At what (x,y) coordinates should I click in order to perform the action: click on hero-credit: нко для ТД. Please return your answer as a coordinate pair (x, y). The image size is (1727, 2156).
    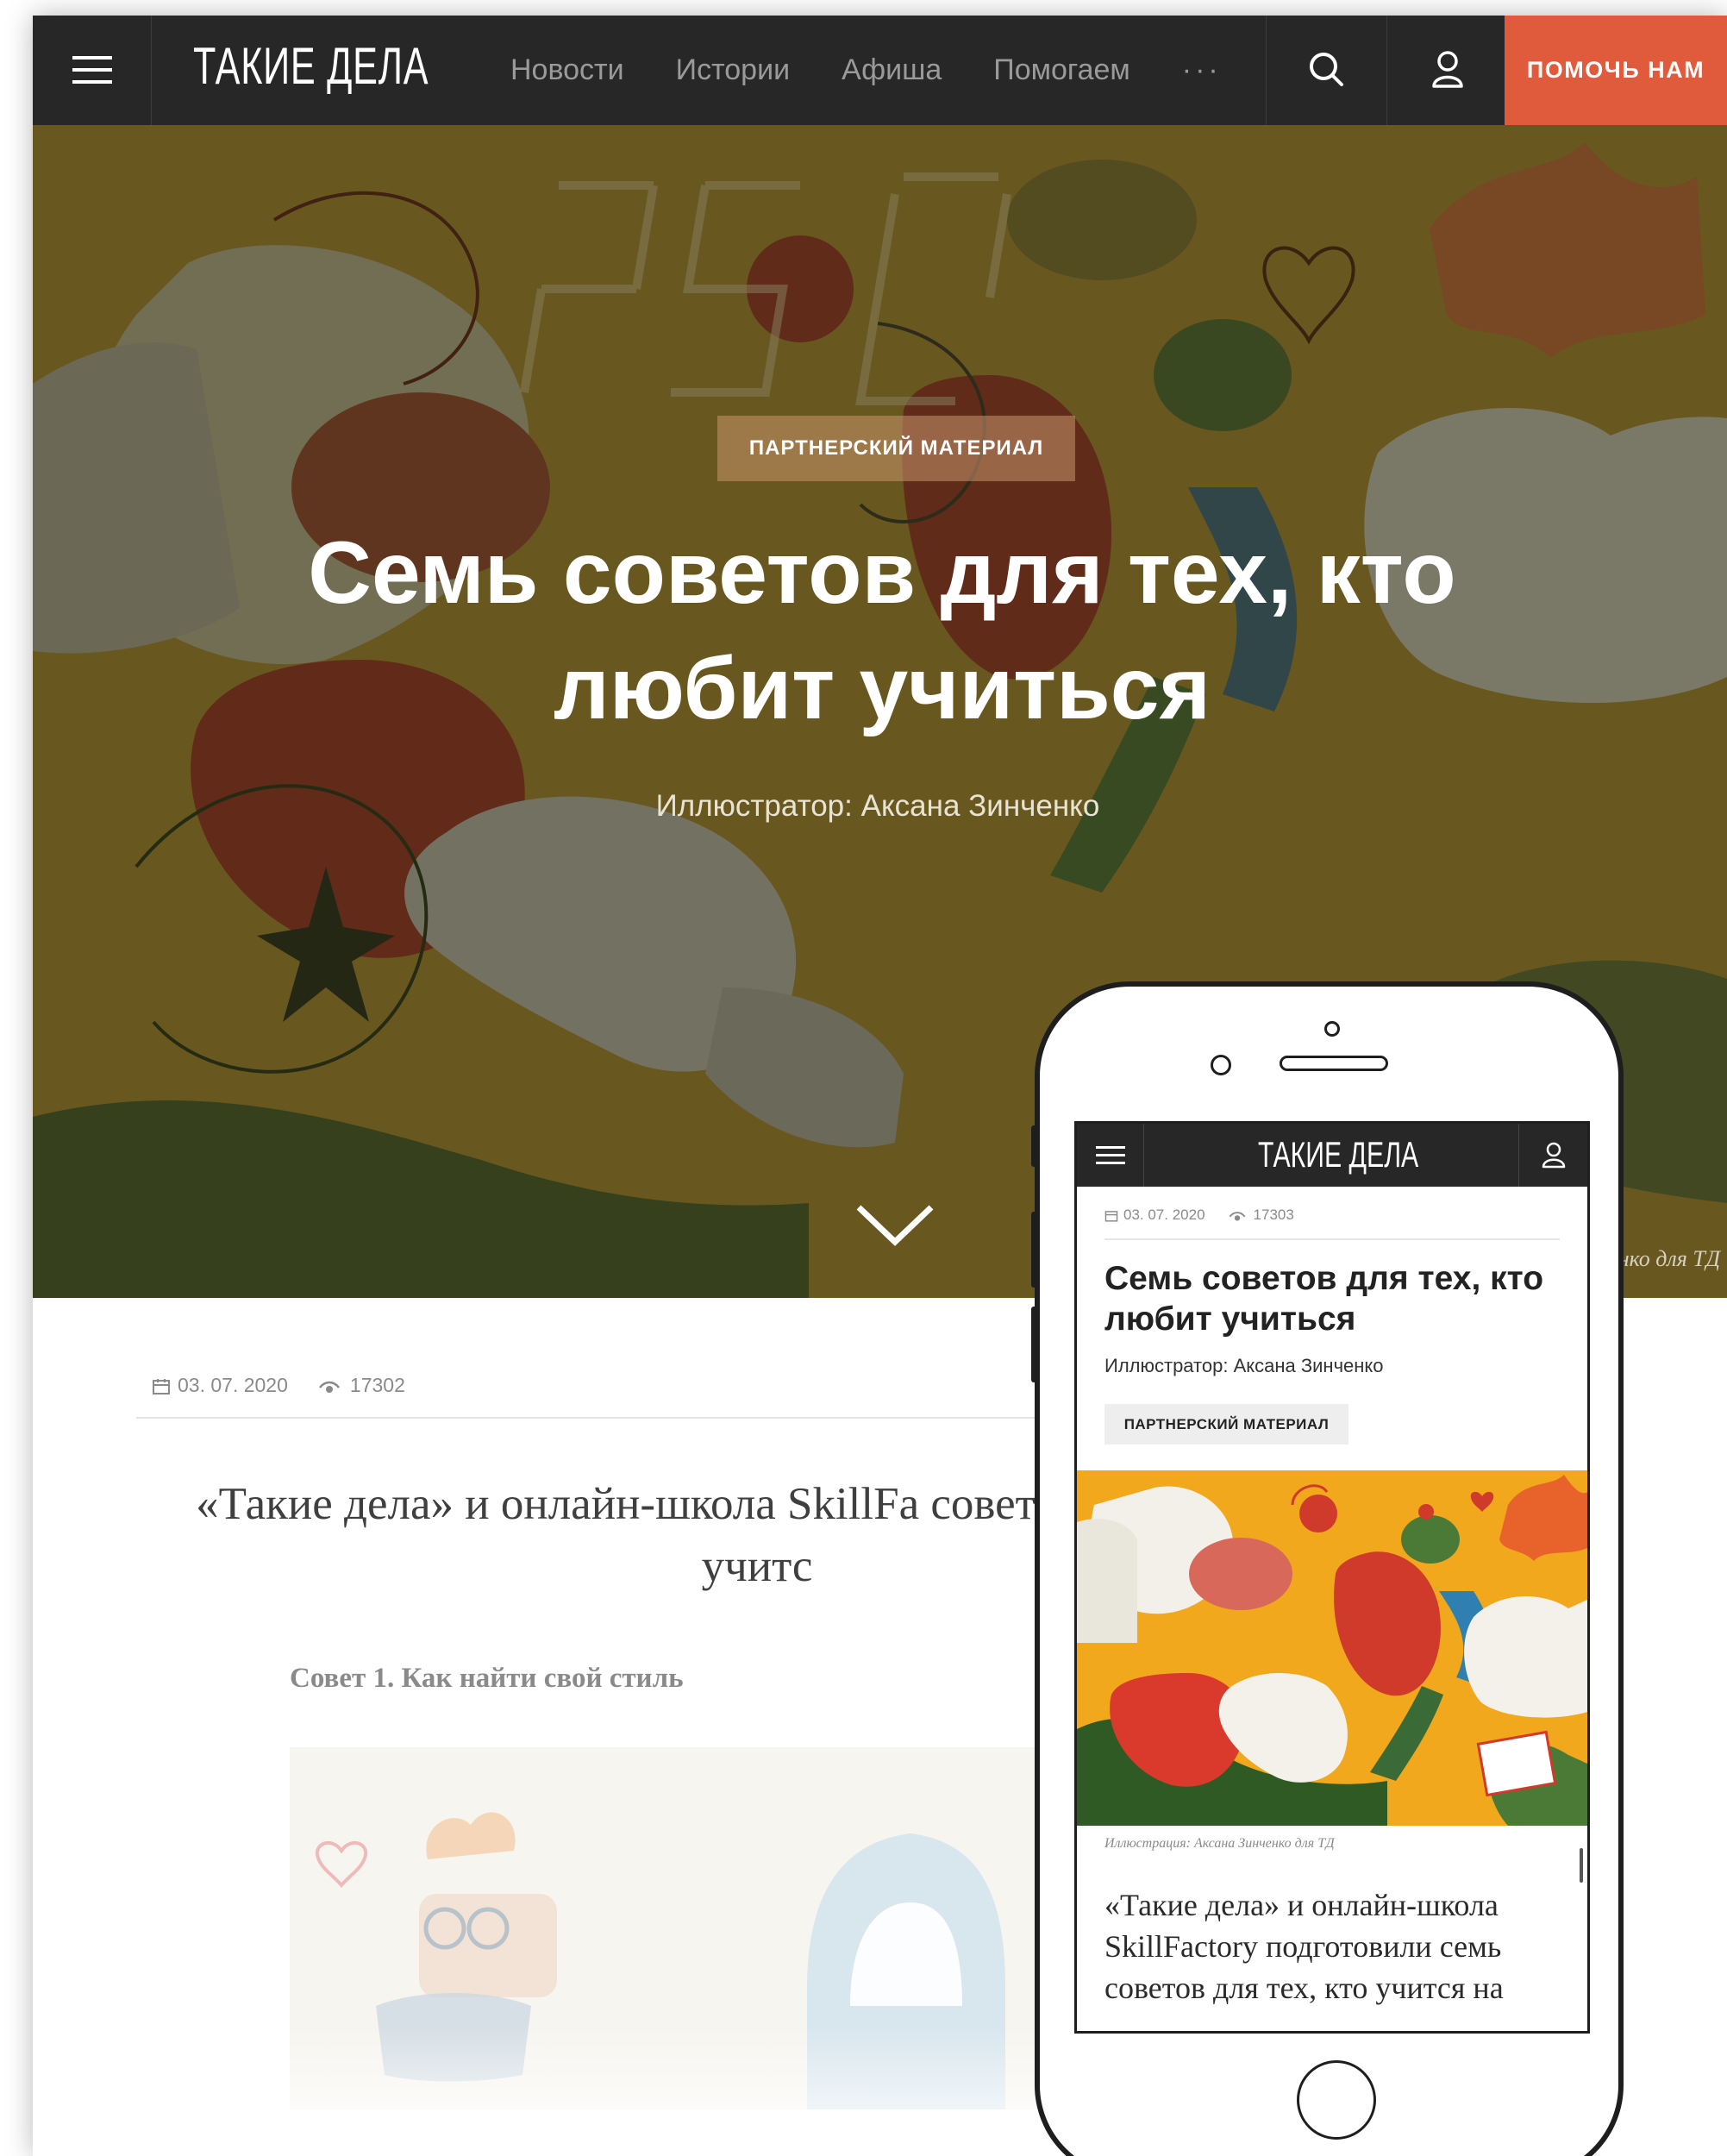
    Looking at the image, I should click on (1668, 1258).